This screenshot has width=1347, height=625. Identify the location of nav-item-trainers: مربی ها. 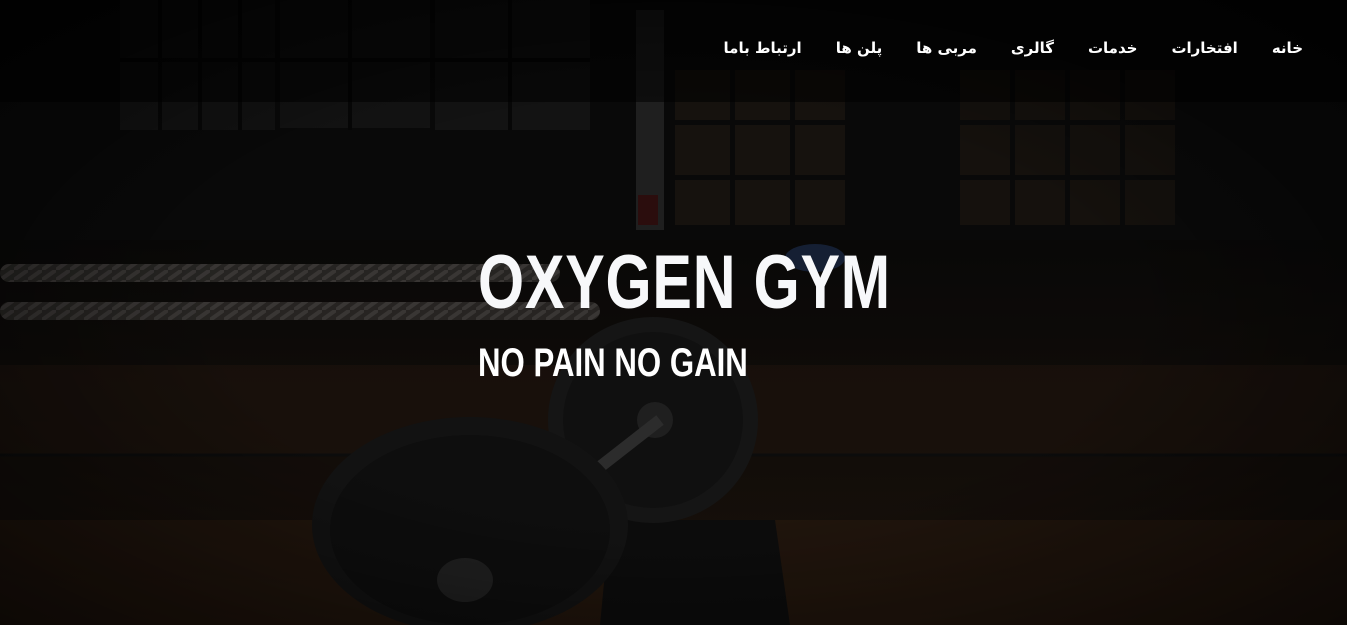
(946, 48).